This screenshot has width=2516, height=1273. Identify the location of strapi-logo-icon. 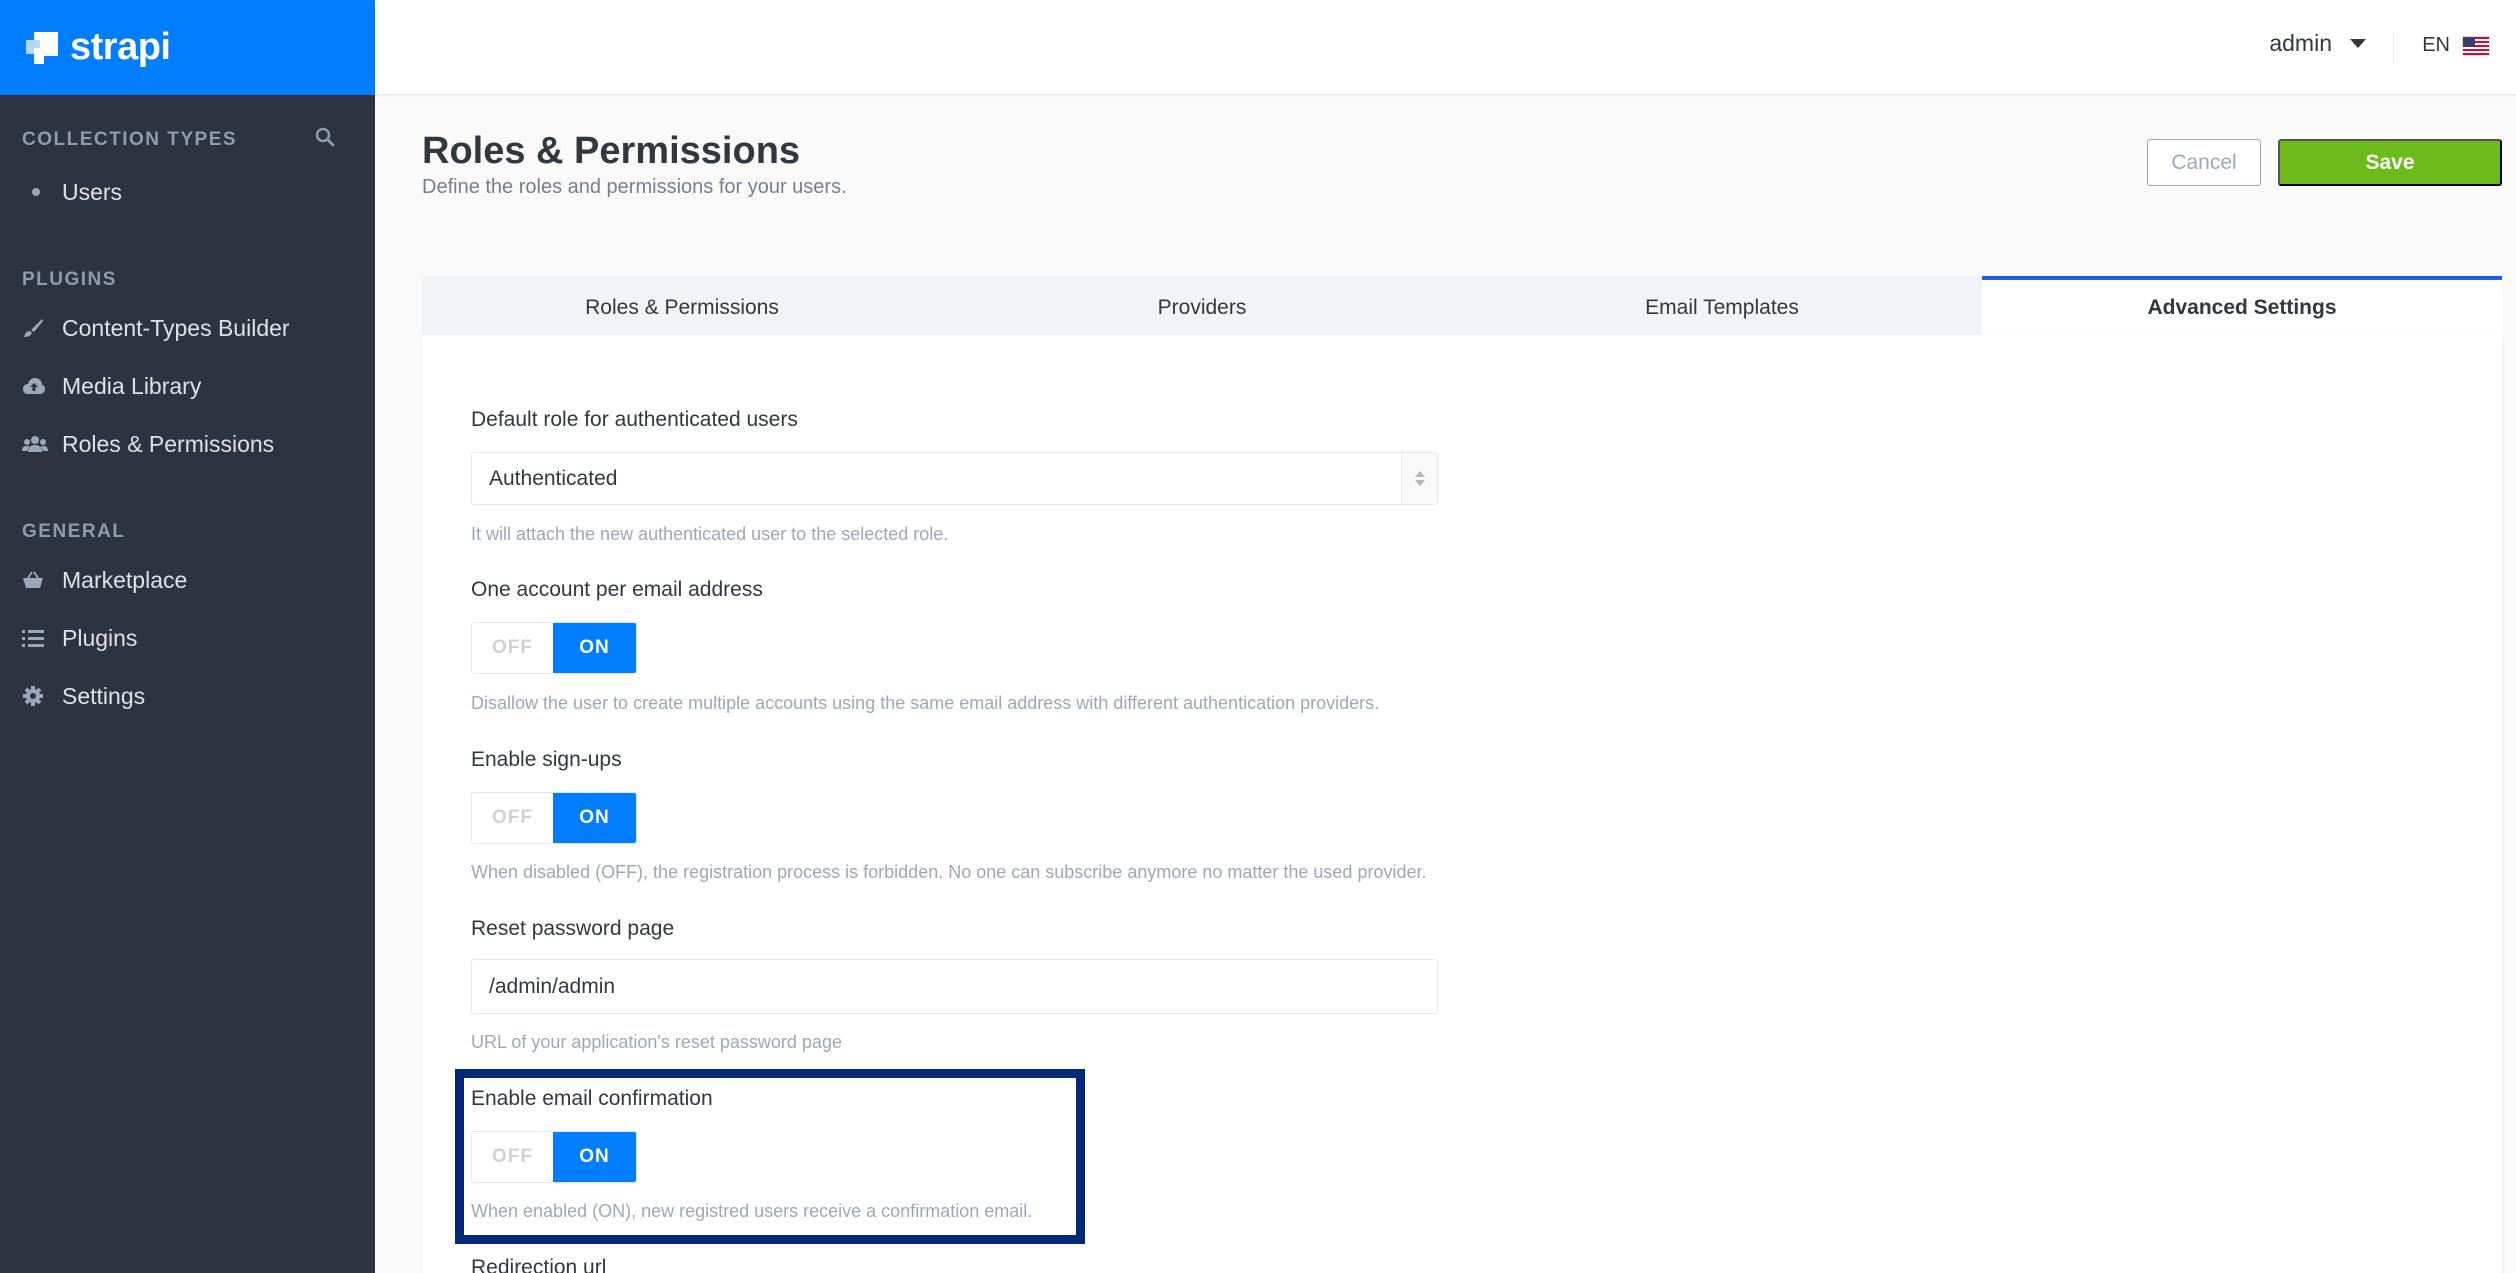
(42, 48).